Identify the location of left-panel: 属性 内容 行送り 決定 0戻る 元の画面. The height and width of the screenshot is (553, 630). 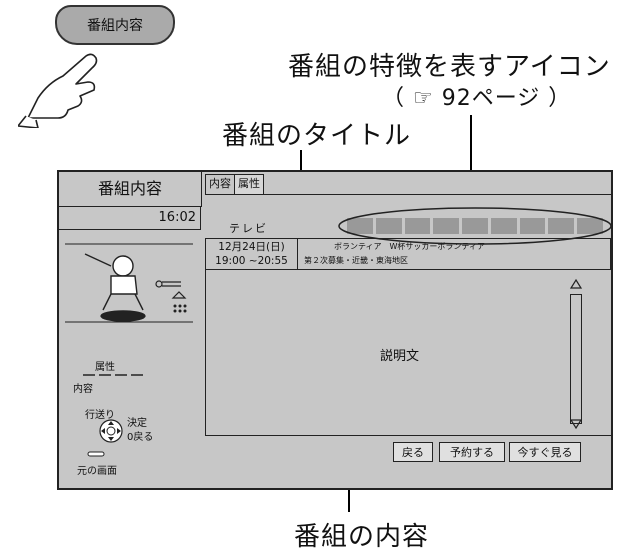
(130, 360).